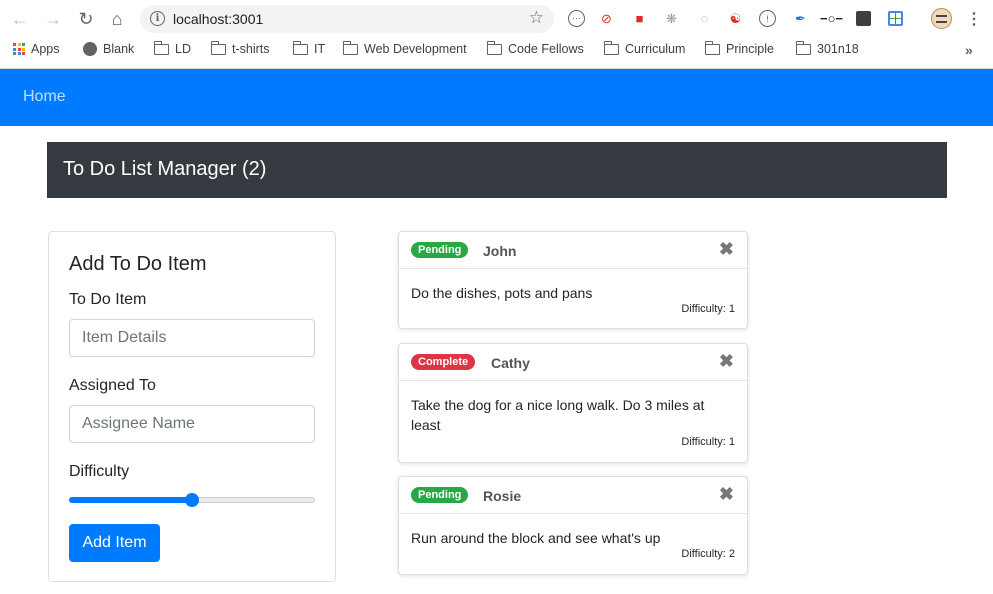 The height and width of the screenshot is (594, 993). Describe the element at coordinates (831, 18) in the screenshot. I see `extension-commit-icon: −○−` at that location.